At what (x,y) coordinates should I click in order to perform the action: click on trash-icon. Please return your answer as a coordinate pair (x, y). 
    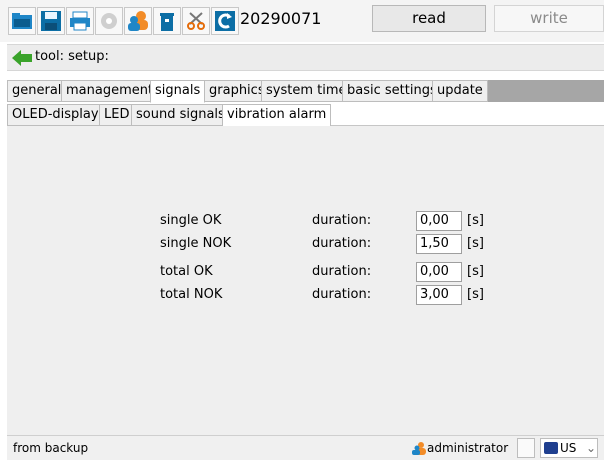
    Looking at the image, I should click on (167, 21).